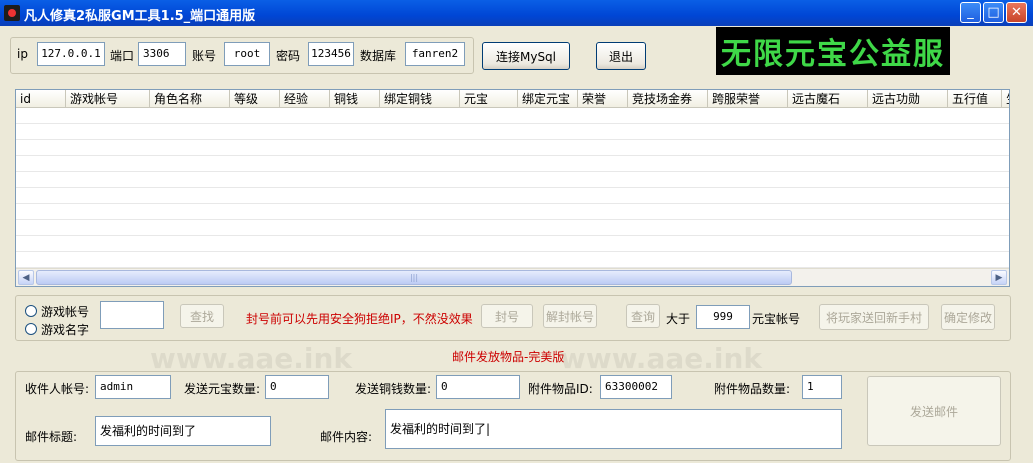 The image size is (1033, 463). What do you see at coordinates (776, 319) in the screenshot?
I see `yuanbao-account-label: 元宝帐号` at bounding box center [776, 319].